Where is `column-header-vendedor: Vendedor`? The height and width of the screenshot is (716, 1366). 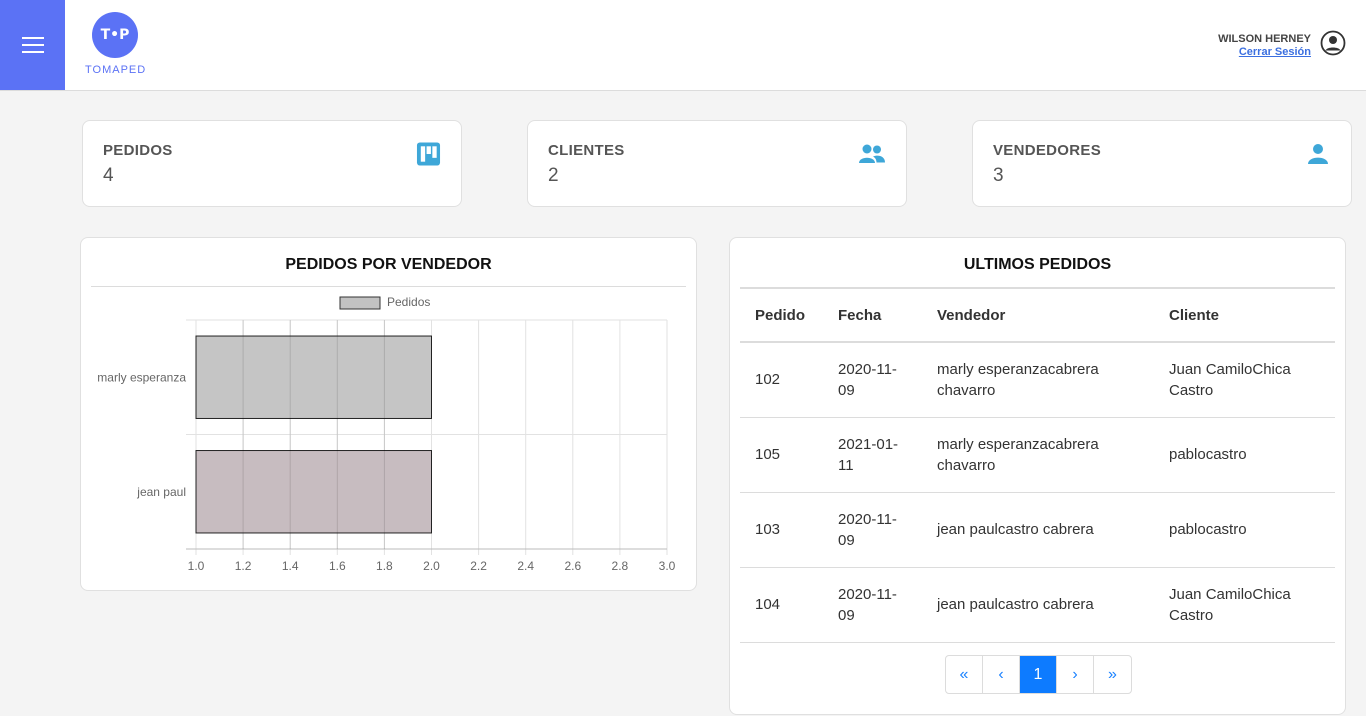
column-header-vendedor: Vendedor is located at coordinates (1038, 315).